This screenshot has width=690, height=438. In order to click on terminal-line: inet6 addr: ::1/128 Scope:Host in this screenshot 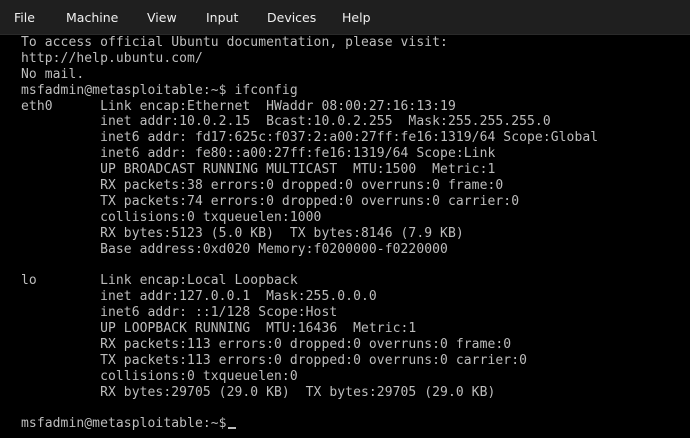, I will do `click(179, 313)`.